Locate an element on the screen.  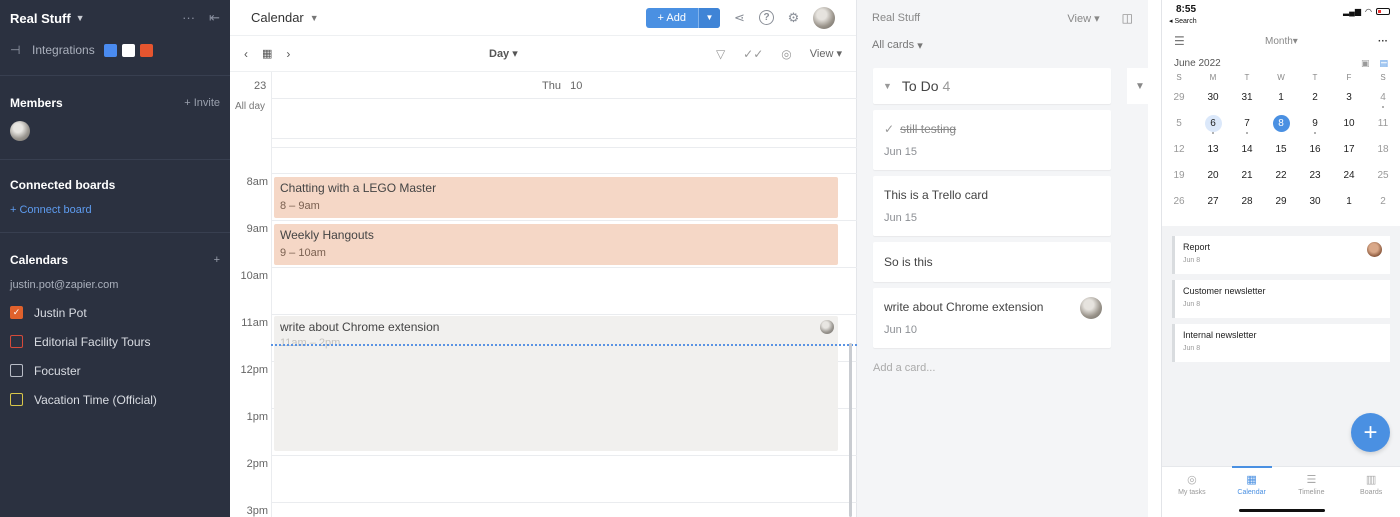
add-button: + Add ▼ is located at coordinates (682, 17).